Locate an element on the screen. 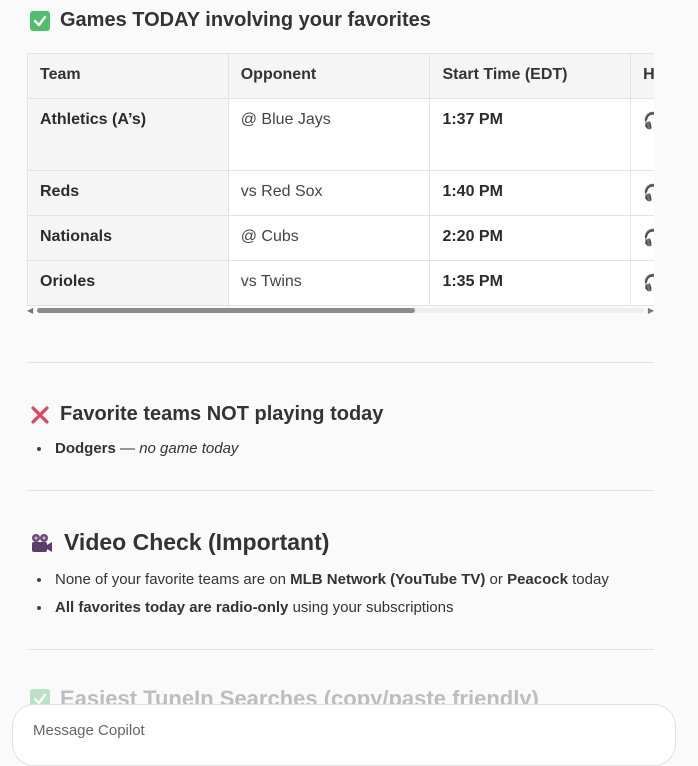 The image size is (698, 766). cross-mark-icon is located at coordinates (40, 415).